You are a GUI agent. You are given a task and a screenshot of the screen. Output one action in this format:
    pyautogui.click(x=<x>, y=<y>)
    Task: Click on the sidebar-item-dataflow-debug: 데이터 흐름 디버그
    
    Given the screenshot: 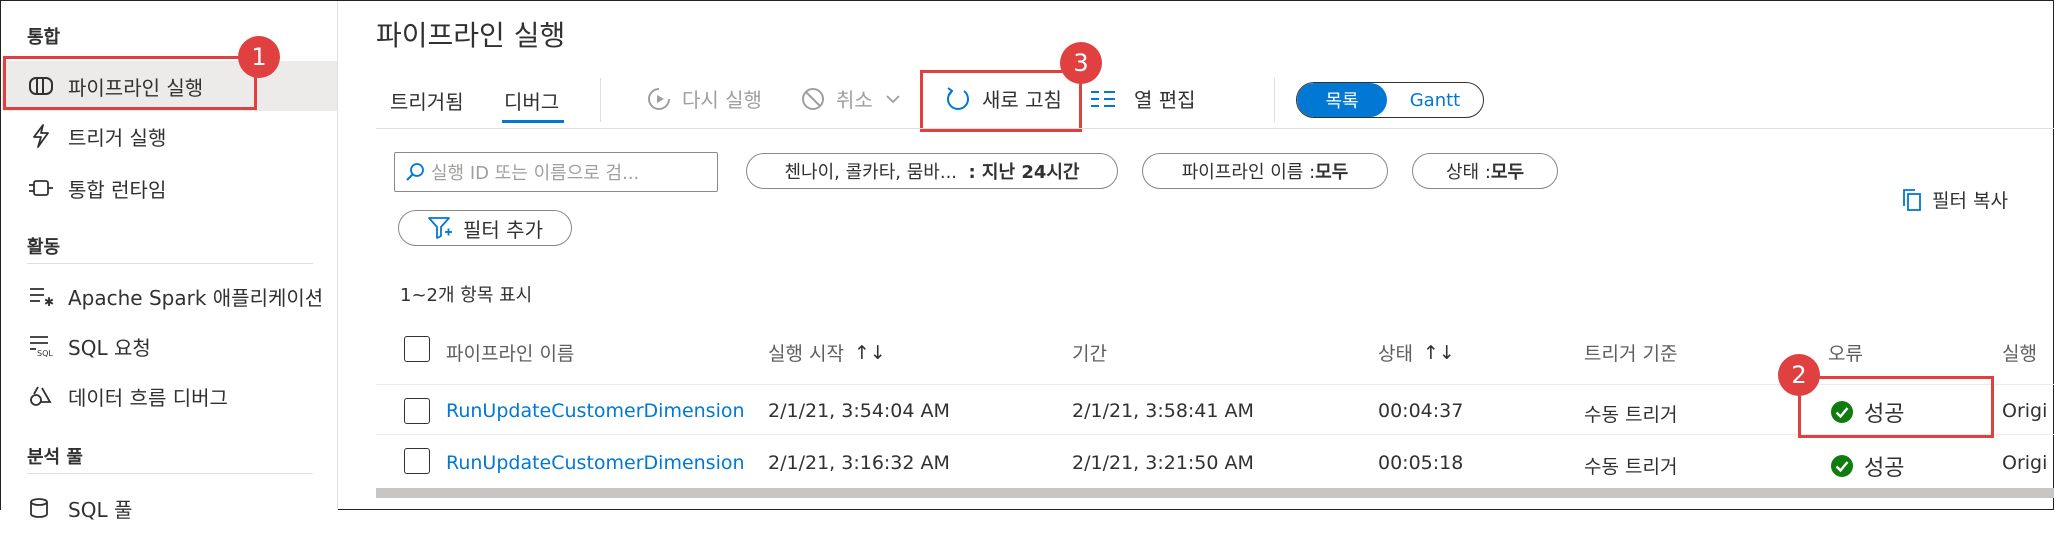 What is the action you would take?
    pyautogui.click(x=169, y=396)
    